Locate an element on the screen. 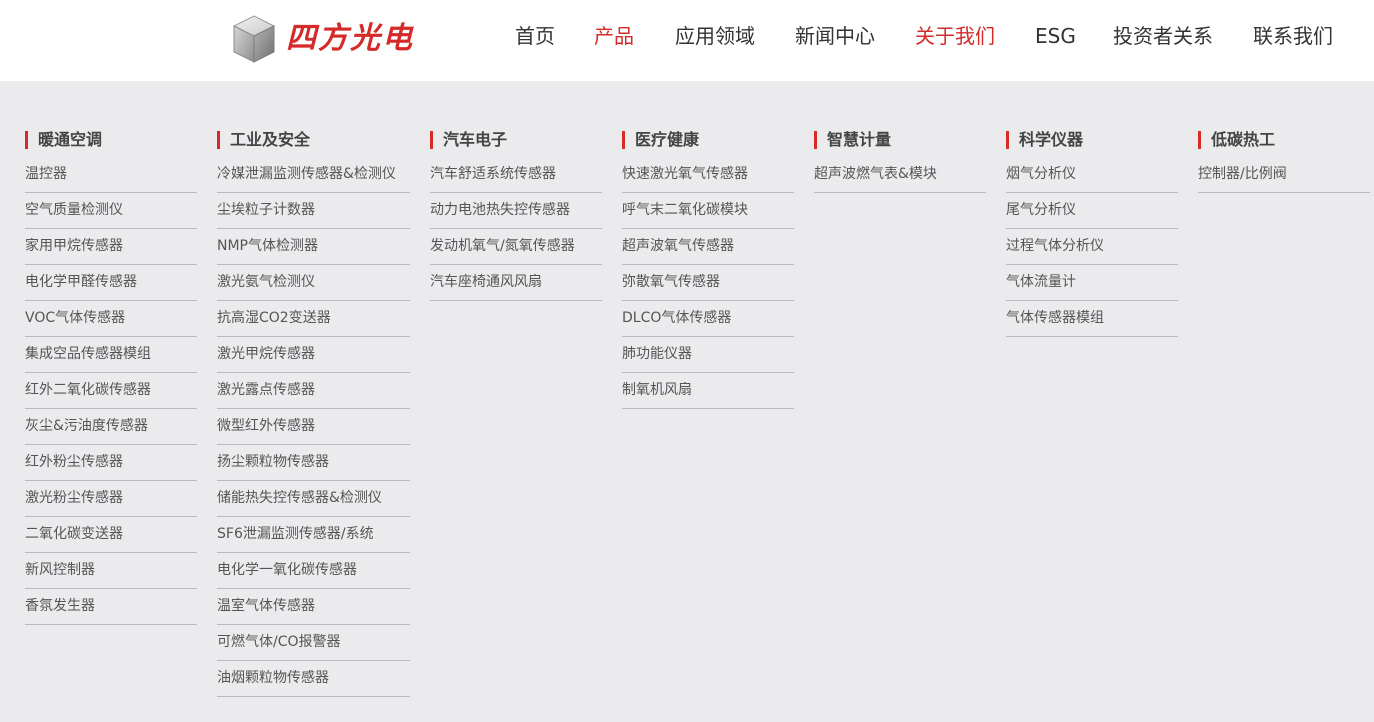 Image resolution: width=1374 pixels, height=722 pixels. nav-item-esg: ESG is located at coordinates (1055, 36).